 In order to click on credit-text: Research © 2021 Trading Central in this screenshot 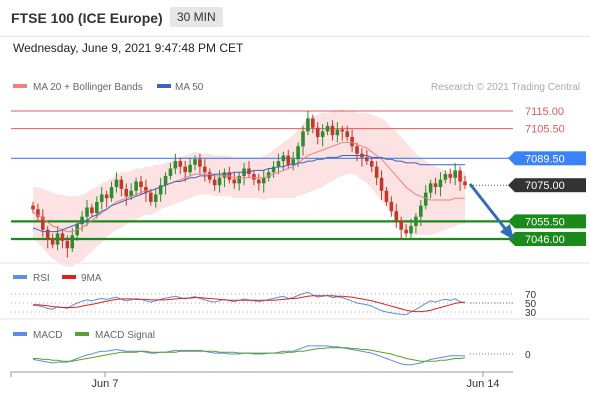, I will do `click(505, 87)`.